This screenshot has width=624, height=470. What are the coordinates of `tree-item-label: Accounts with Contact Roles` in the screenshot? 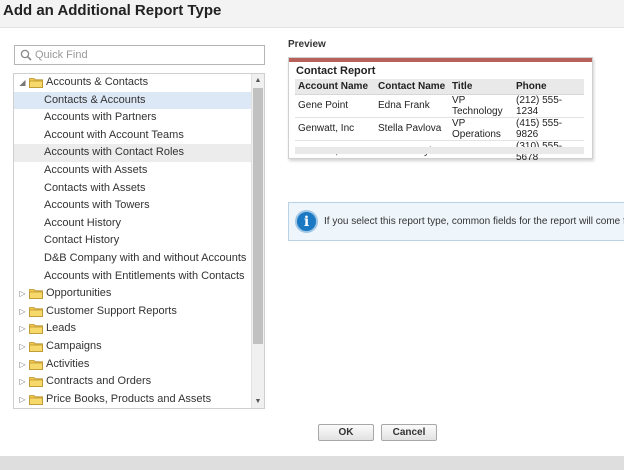 It's located at (114, 152).